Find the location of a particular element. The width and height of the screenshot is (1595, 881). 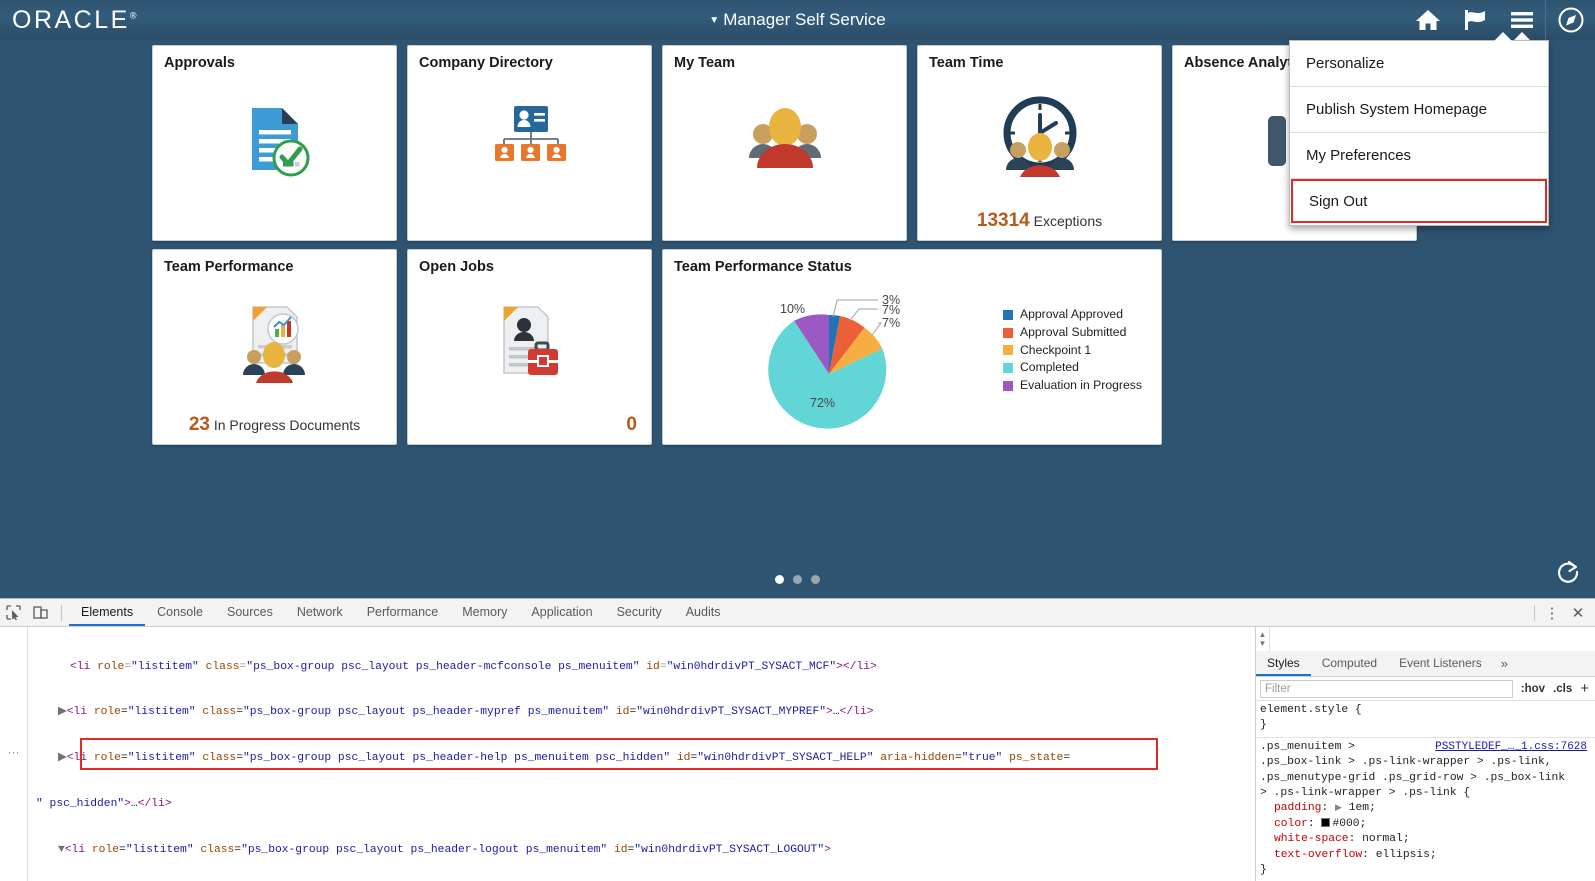

rule-selector-line: > .ps-link-wrapper > .ps-link { is located at coordinates (1365, 793).